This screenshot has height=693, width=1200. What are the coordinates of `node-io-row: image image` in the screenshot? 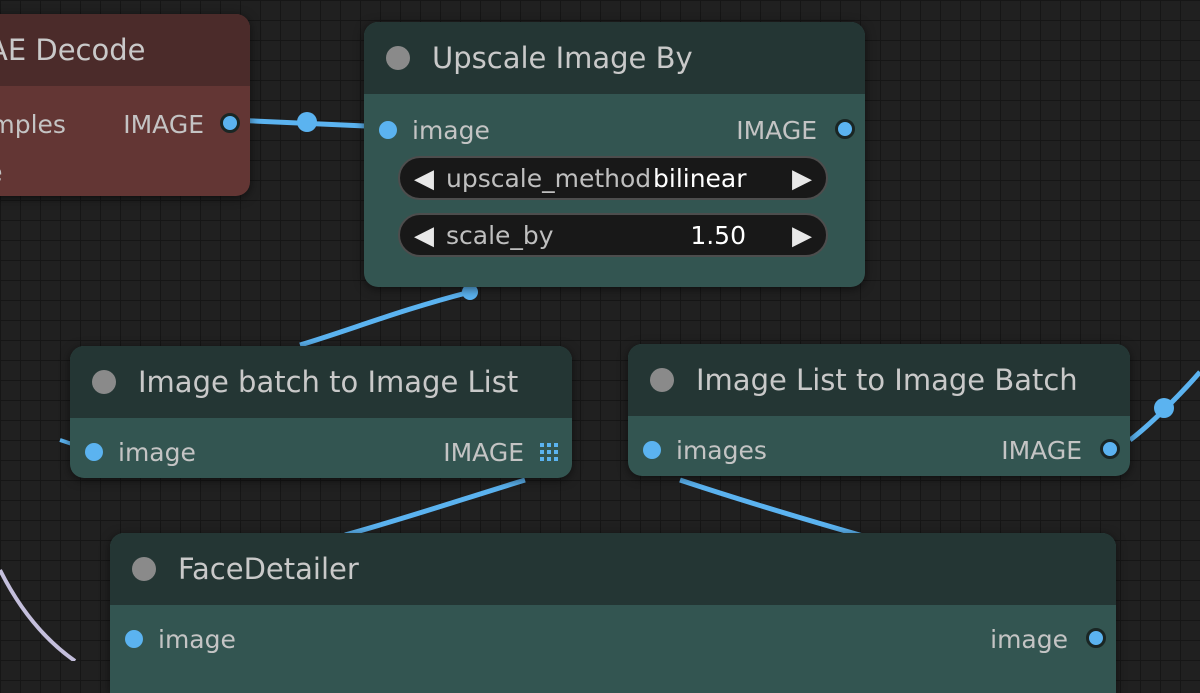 It's located at (613, 639).